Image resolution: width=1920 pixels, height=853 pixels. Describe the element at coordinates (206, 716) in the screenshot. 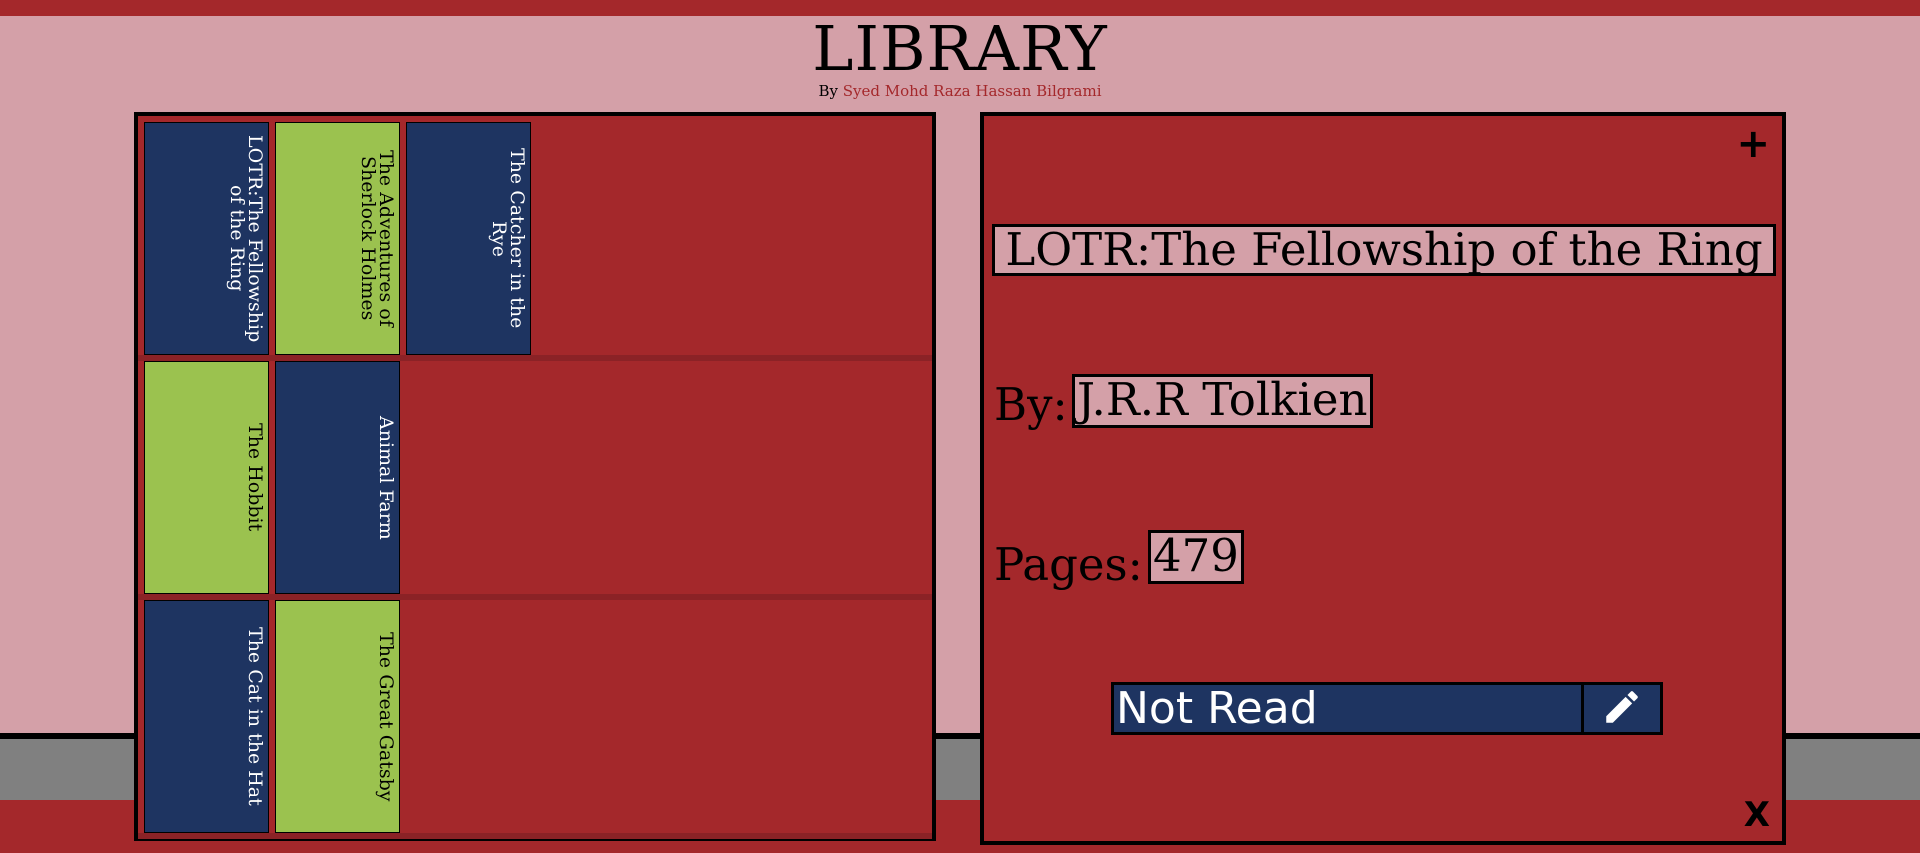

I see `book-spine: The Cat in the Hat` at that location.